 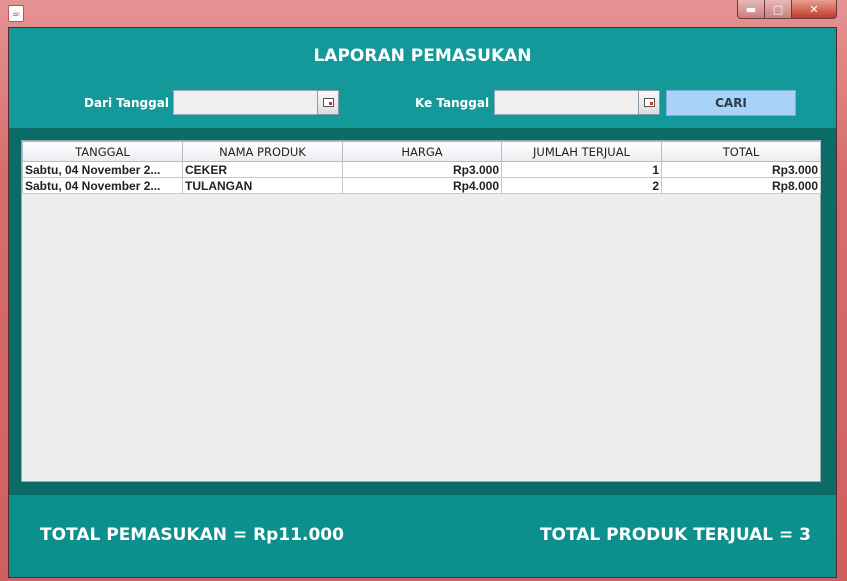 What do you see at coordinates (422, 56) in the screenshot?
I see `page-title: LAPORAN PEMASUKAN` at bounding box center [422, 56].